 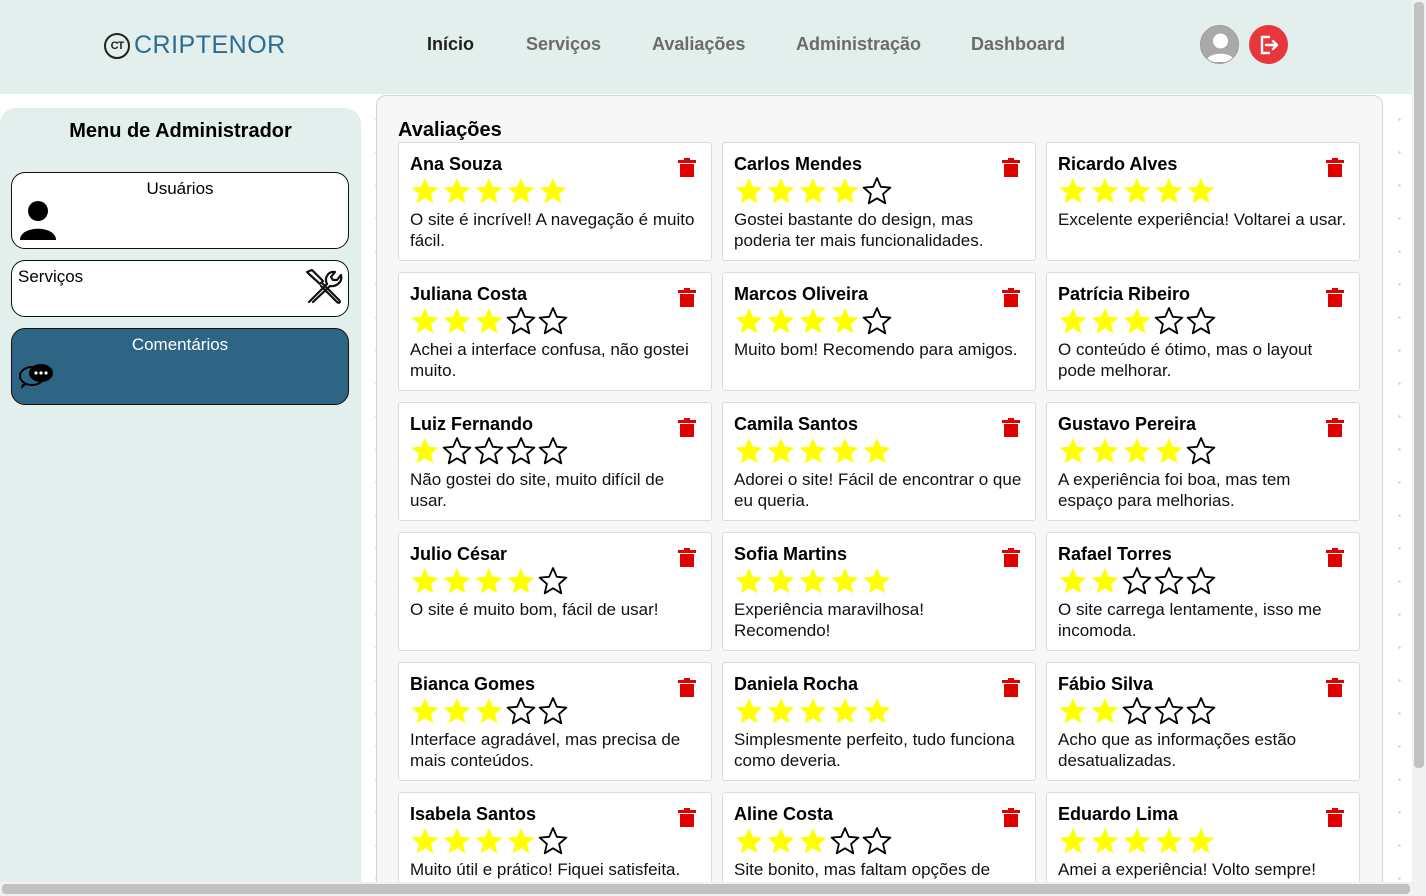 What do you see at coordinates (1018, 44) in the screenshot?
I see `nav-dashboard: Dashboard` at bounding box center [1018, 44].